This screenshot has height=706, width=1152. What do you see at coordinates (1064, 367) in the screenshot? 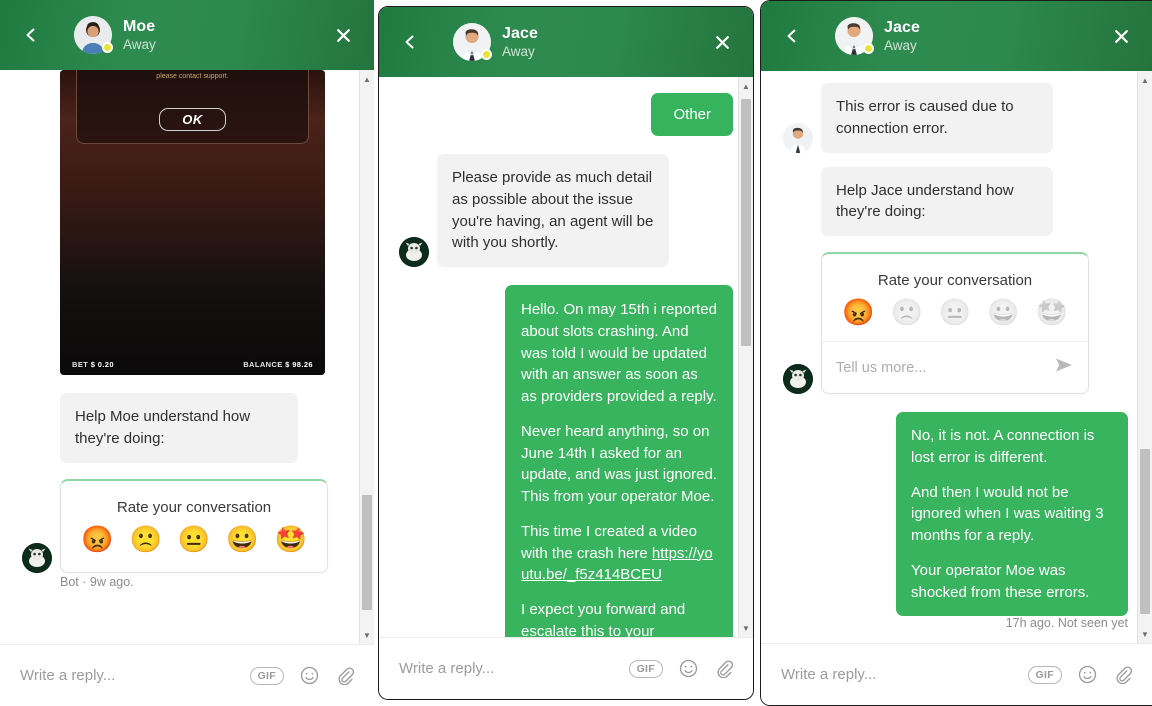
I see `send-icon` at bounding box center [1064, 367].